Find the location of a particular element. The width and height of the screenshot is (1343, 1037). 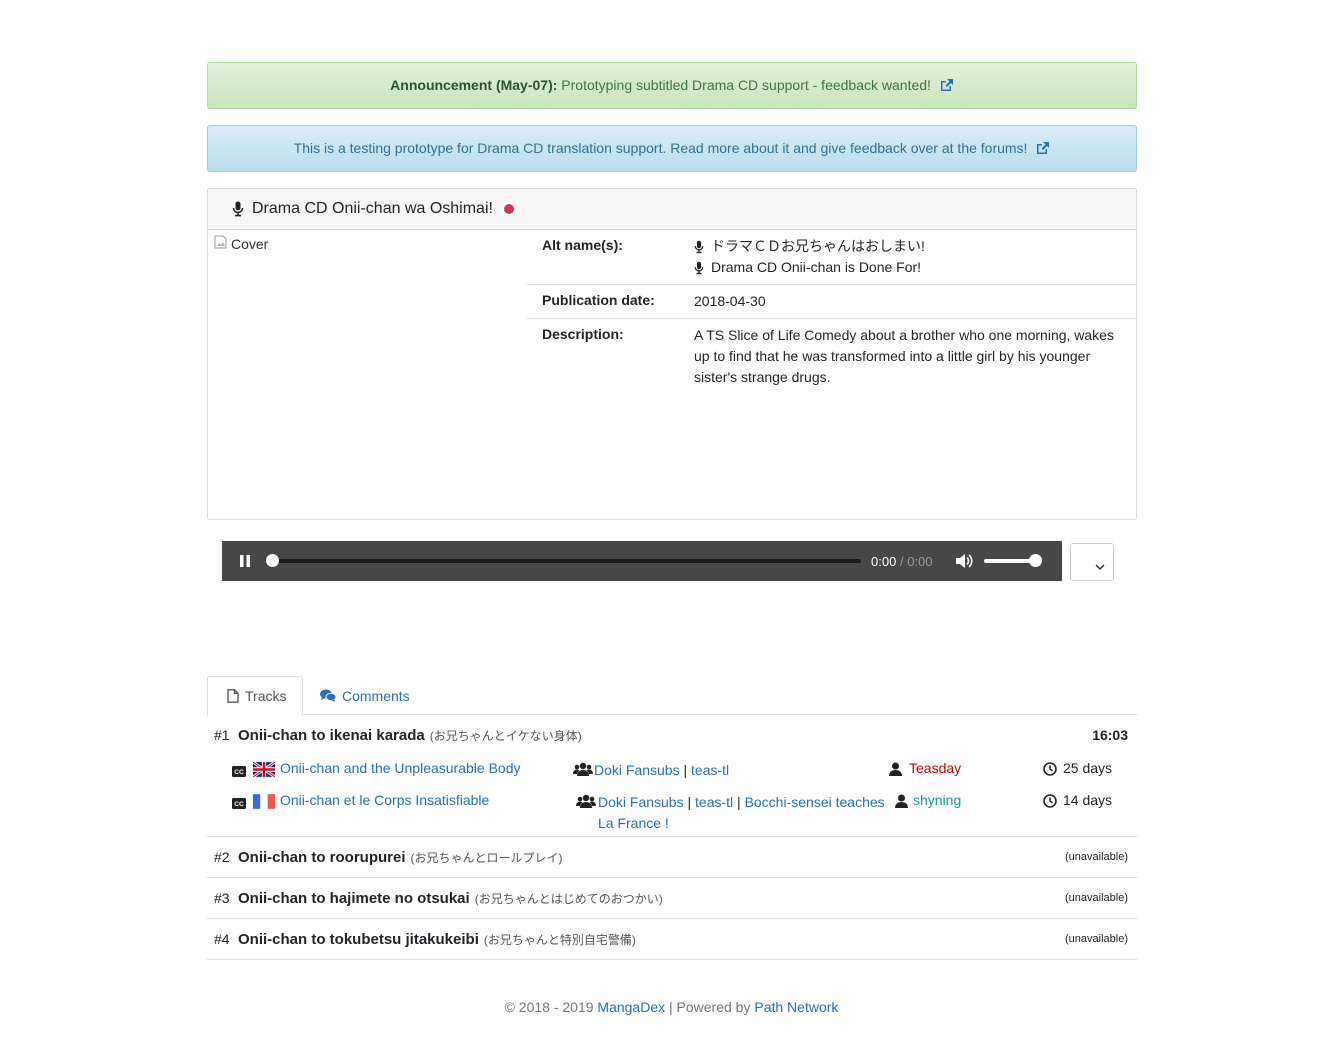

cover-image: Cover is located at coordinates (241, 243).